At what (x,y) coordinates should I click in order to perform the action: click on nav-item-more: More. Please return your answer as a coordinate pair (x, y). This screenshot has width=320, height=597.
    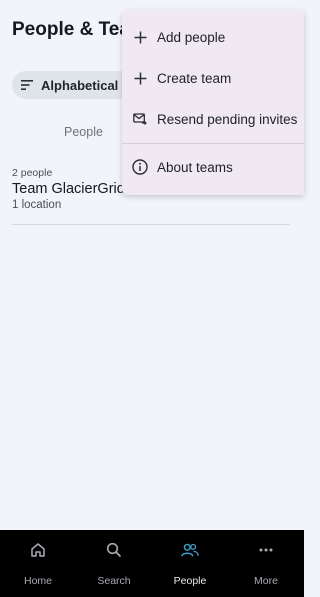
    Looking at the image, I should click on (266, 563).